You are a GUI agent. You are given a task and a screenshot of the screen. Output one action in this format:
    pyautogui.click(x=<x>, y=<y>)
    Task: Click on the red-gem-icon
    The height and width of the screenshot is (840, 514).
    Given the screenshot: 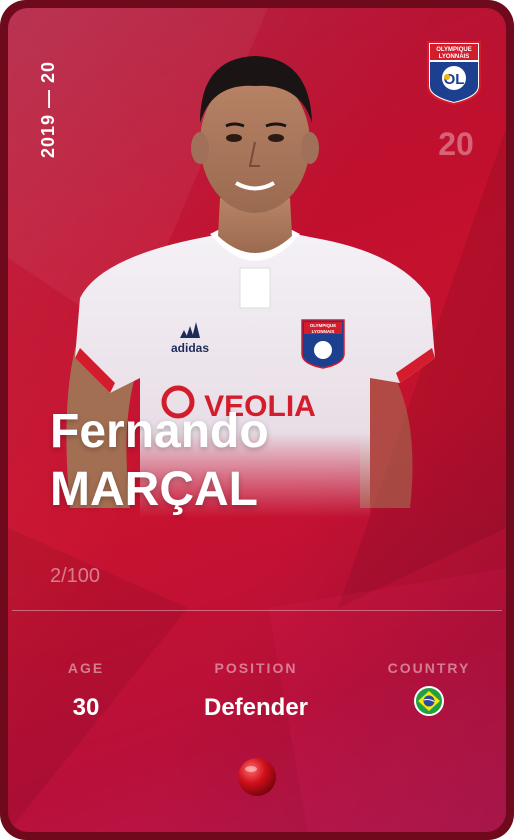 What is the action you would take?
    pyautogui.click(x=257, y=777)
    